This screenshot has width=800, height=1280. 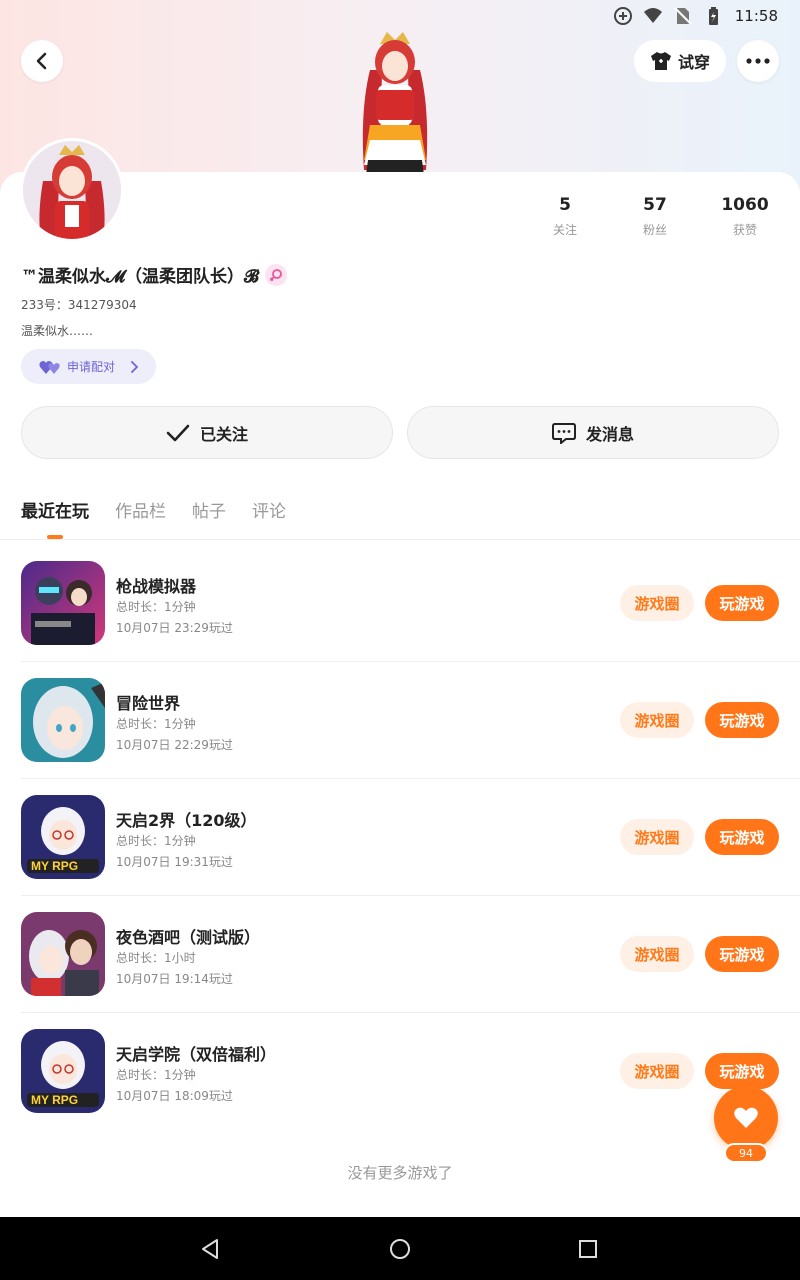 What do you see at coordinates (188, 937) in the screenshot?
I see `game-name: 夜色酒吧（测试版）` at bounding box center [188, 937].